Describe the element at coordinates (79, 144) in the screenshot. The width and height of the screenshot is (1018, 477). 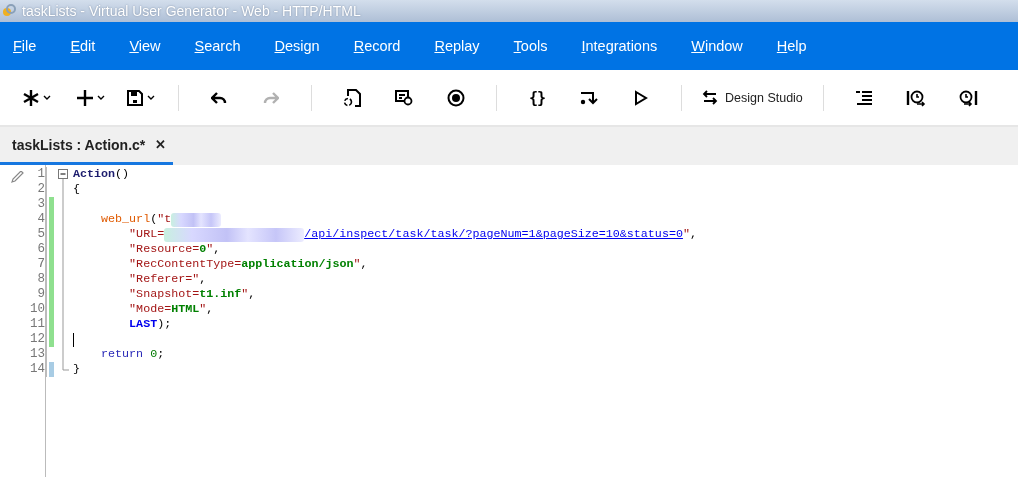
I see `tab-label: taskLists : Action.c*` at that location.